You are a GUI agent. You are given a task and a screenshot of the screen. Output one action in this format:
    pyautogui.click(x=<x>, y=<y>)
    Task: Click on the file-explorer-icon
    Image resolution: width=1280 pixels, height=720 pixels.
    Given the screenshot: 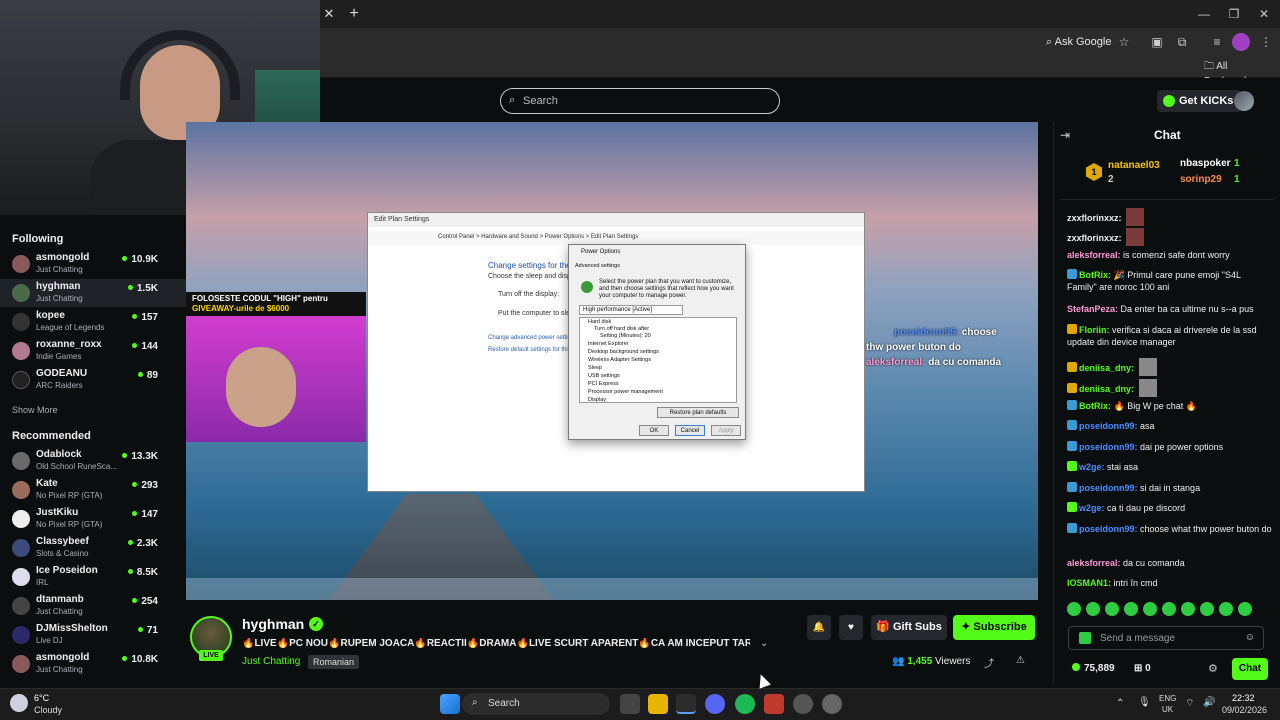 What is the action you would take?
    pyautogui.click(x=658, y=704)
    